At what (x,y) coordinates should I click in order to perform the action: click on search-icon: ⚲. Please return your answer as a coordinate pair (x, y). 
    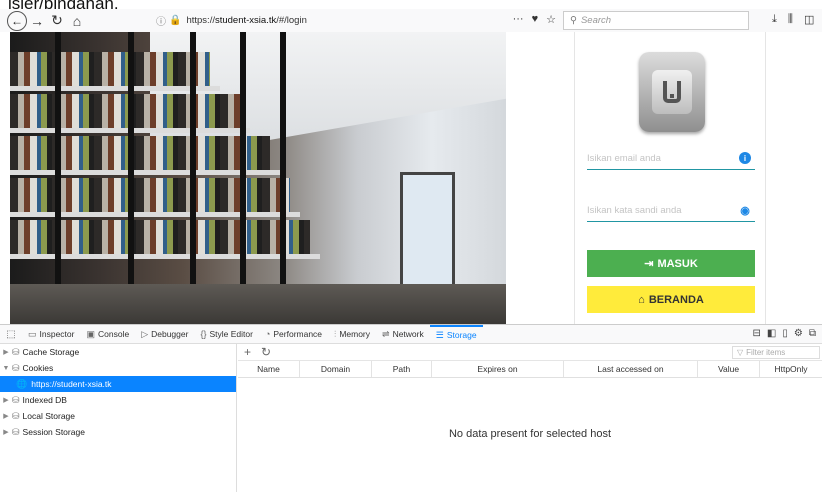
    Looking at the image, I should click on (573, 20).